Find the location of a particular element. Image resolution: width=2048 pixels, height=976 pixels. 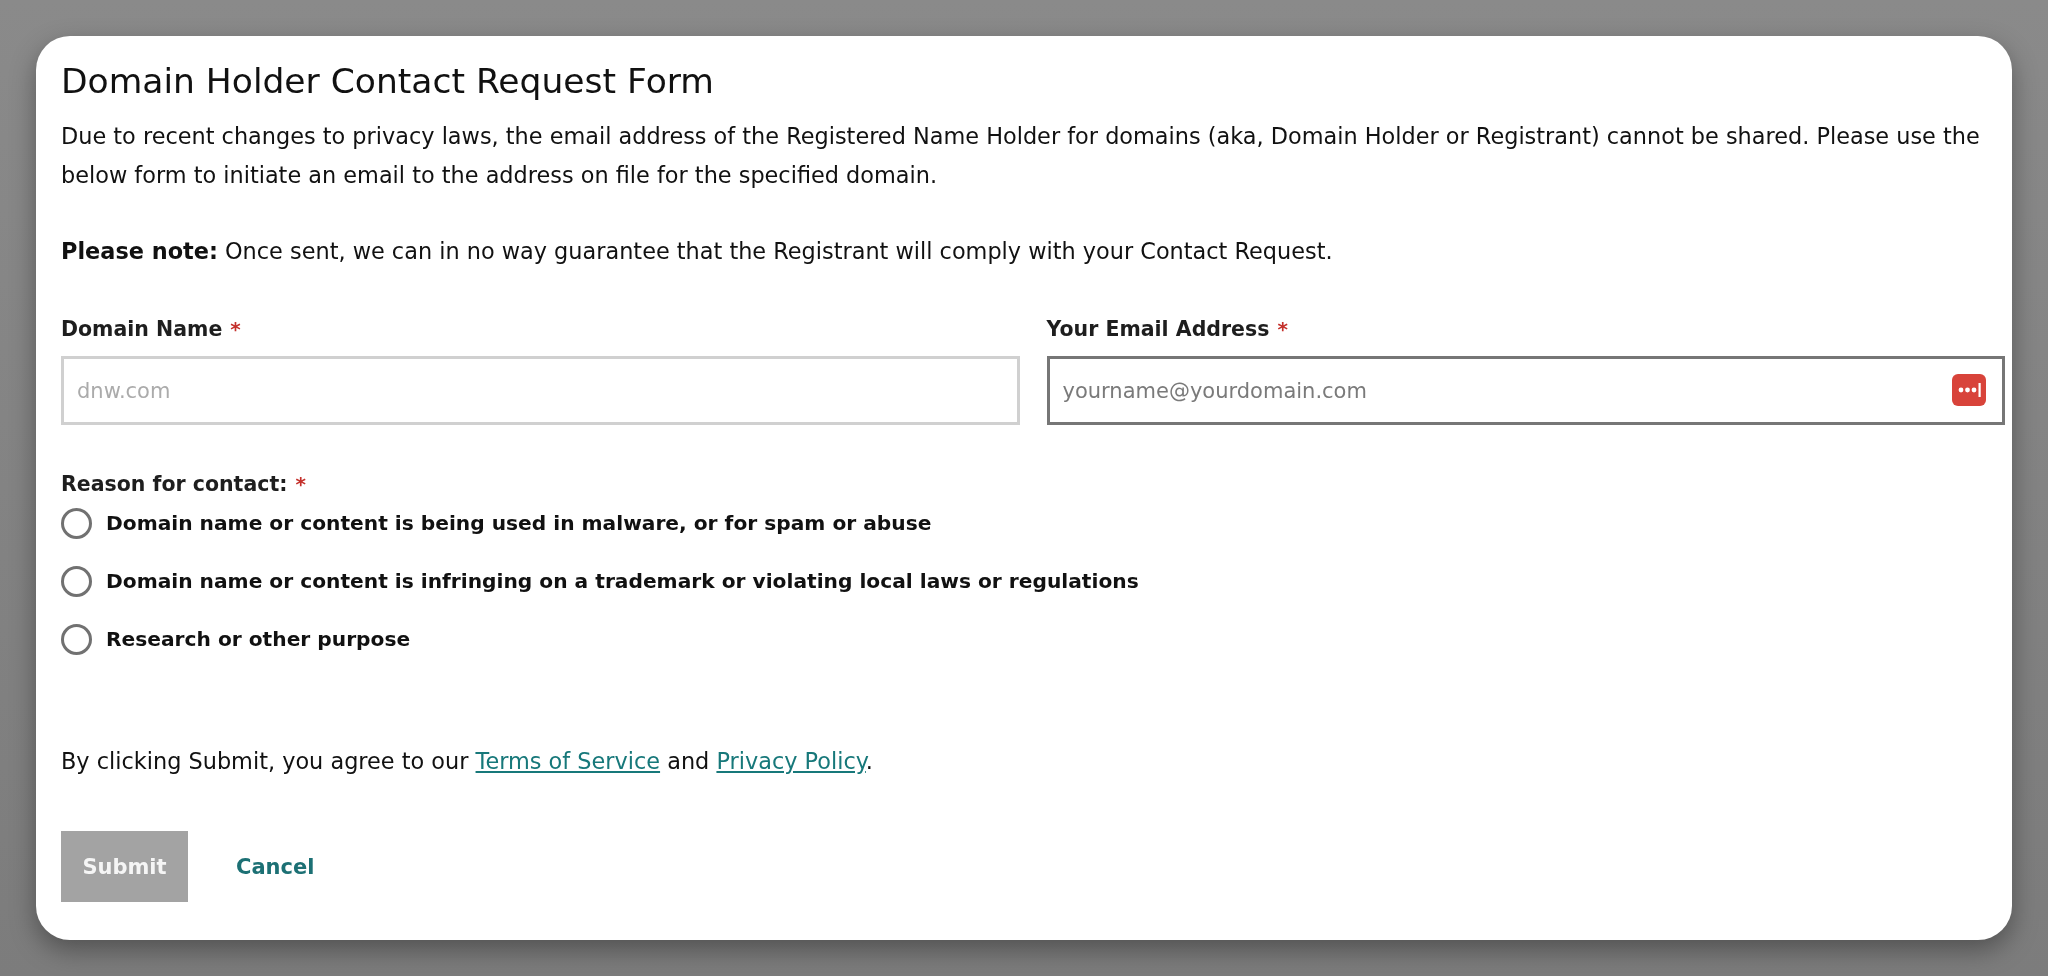

note-text: Please note: Once sent, we can in no way guarantee that the Registrant will comply with your Contact Request. is located at coordinates (697, 251).